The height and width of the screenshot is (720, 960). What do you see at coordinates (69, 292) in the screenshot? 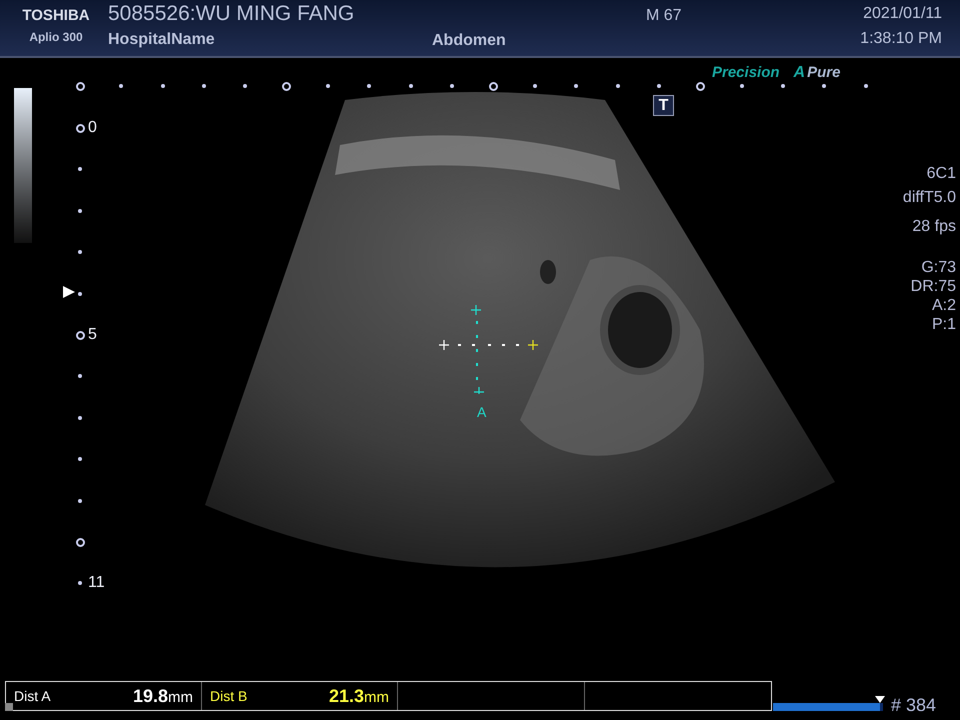
I see `focus-marker-icon` at bounding box center [69, 292].